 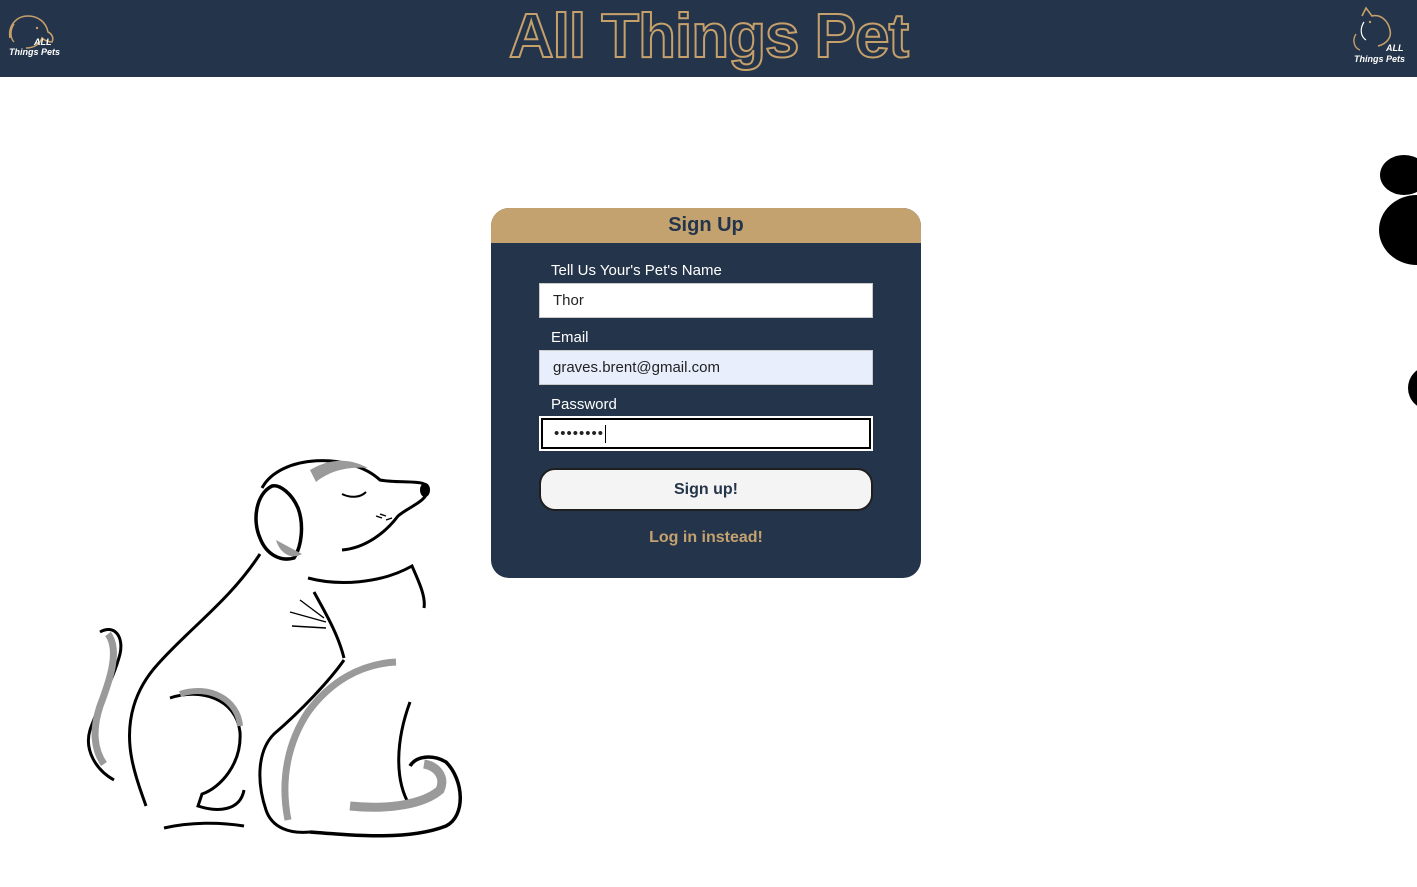 I want to click on email-input: graves.brent@gmail.com, so click(x=706, y=367).